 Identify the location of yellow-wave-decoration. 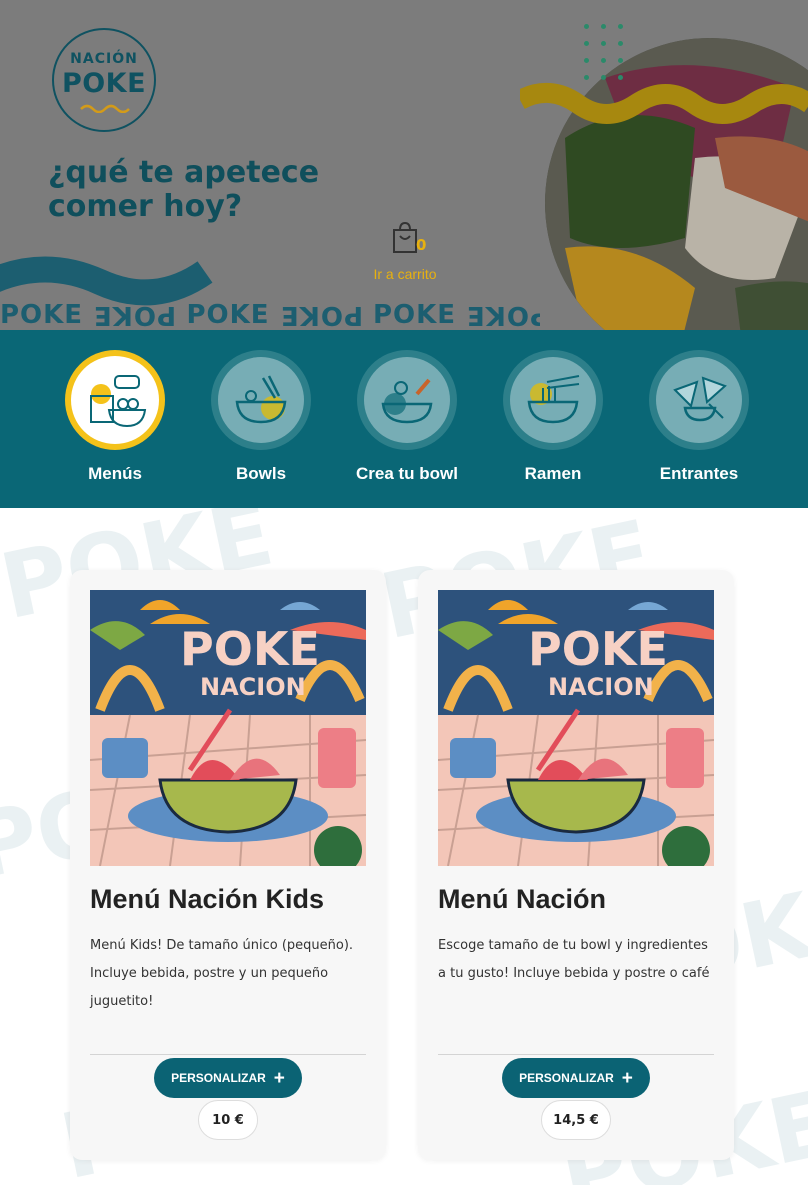
(664, 103).